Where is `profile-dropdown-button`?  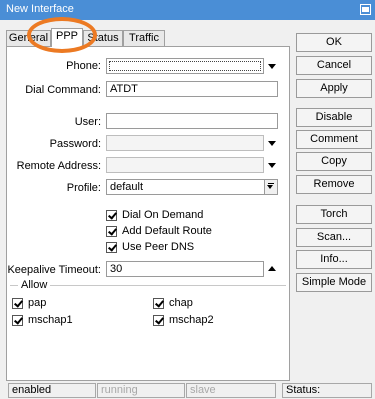
profile-dropdown-button is located at coordinates (270, 187).